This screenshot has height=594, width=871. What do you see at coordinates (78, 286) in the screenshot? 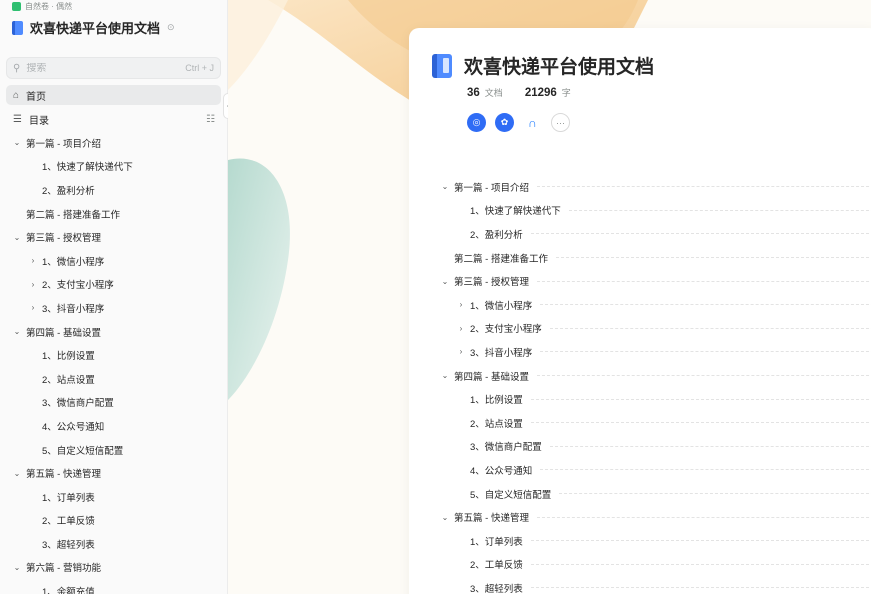
I see `toc-item-label: 2、支付宝小程序` at bounding box center [78, 286].